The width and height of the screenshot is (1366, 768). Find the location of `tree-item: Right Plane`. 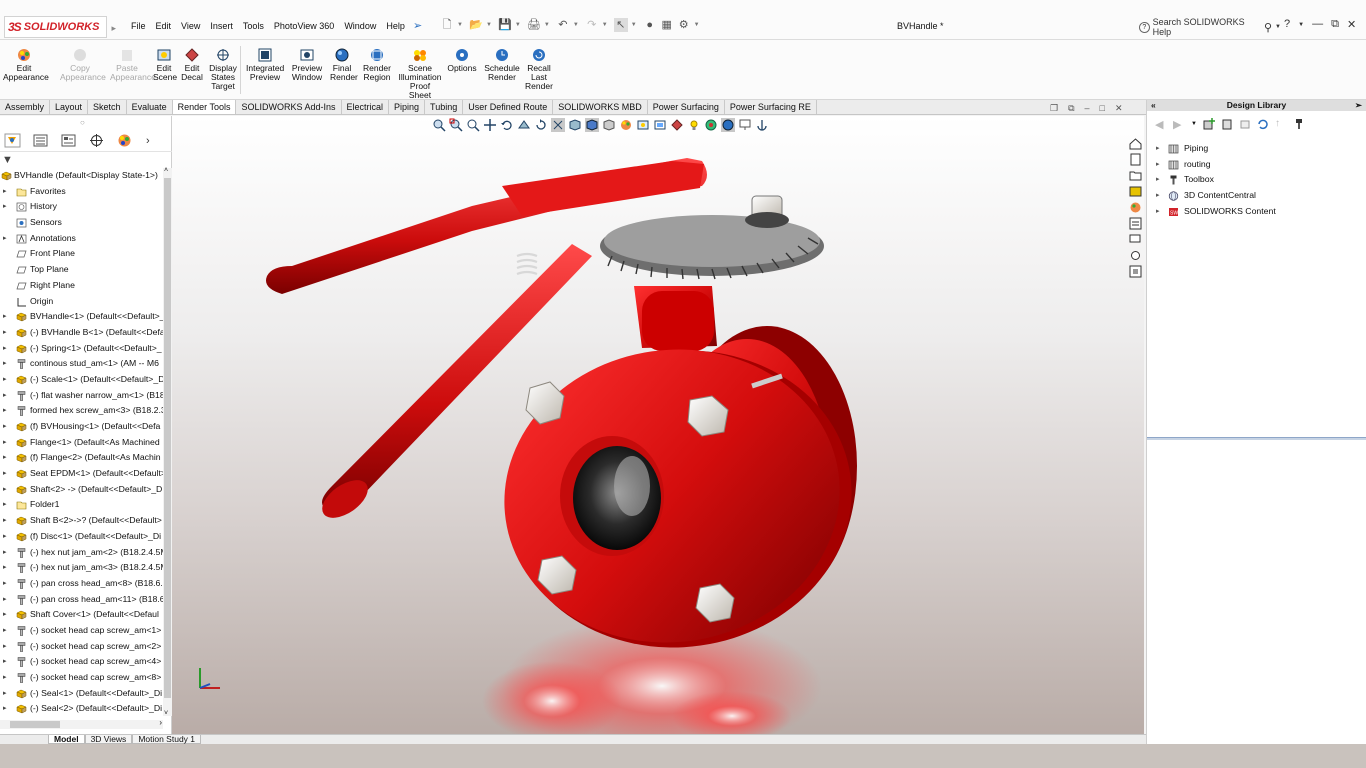

tree-item: Right Plane is located at coordinates (81, 286).